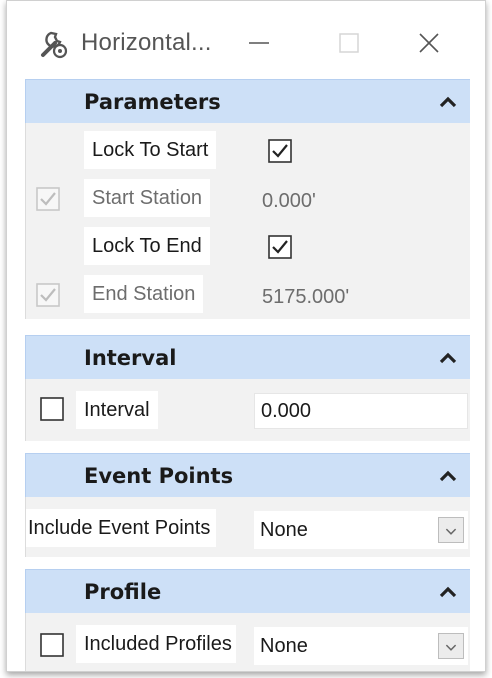  What do you see at coordinates (152, 102) in the screenshot?
I see `parameters-title: Parameters` at bounding box center [152, 102].